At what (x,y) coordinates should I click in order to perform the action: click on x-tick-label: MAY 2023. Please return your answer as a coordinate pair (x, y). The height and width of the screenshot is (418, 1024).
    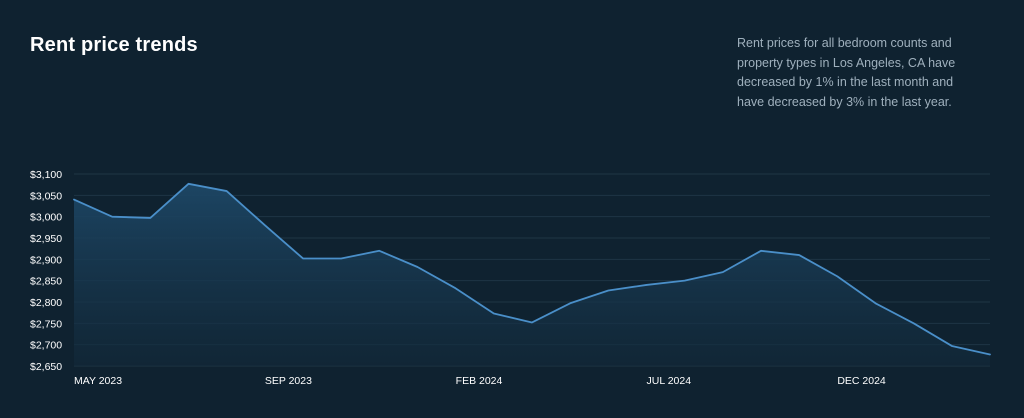
    Looking at the image, I should click on (98, 381).